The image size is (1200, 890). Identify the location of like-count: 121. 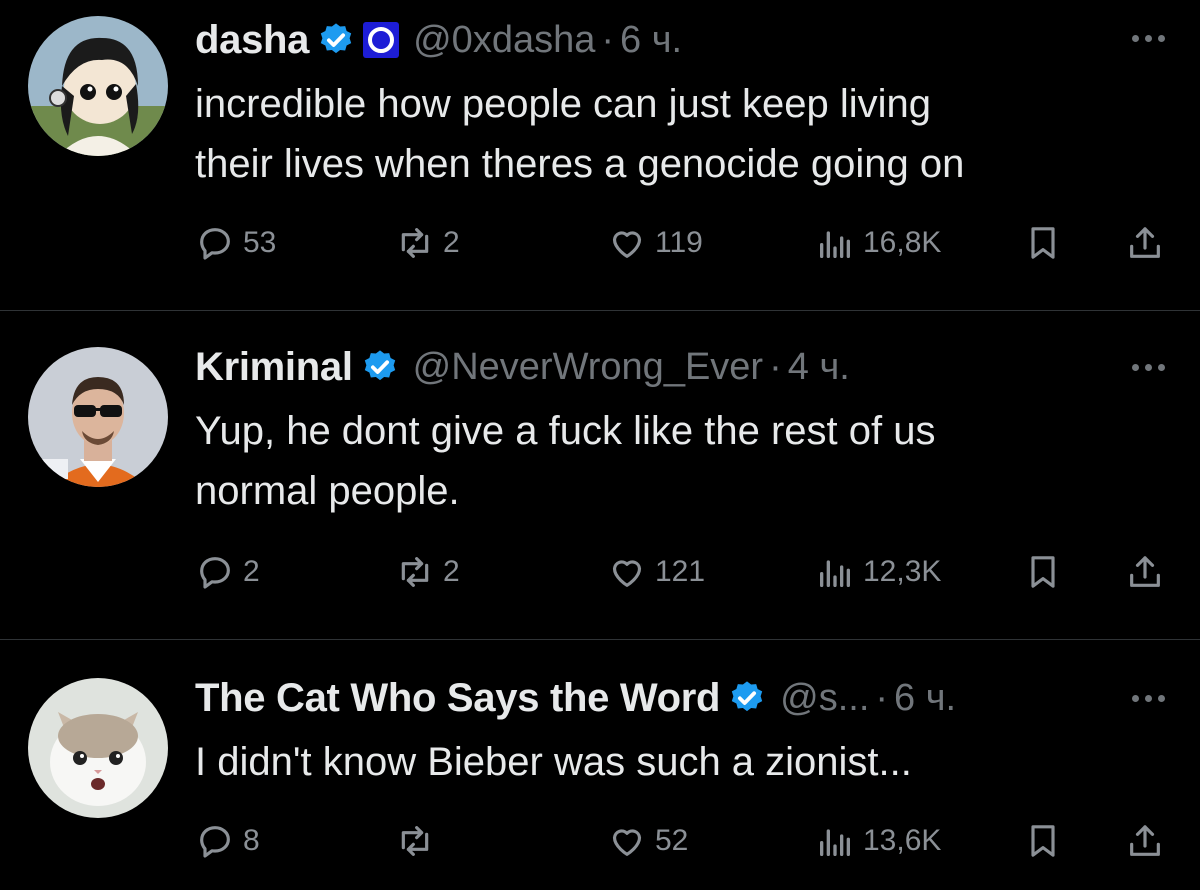
(680, 571).